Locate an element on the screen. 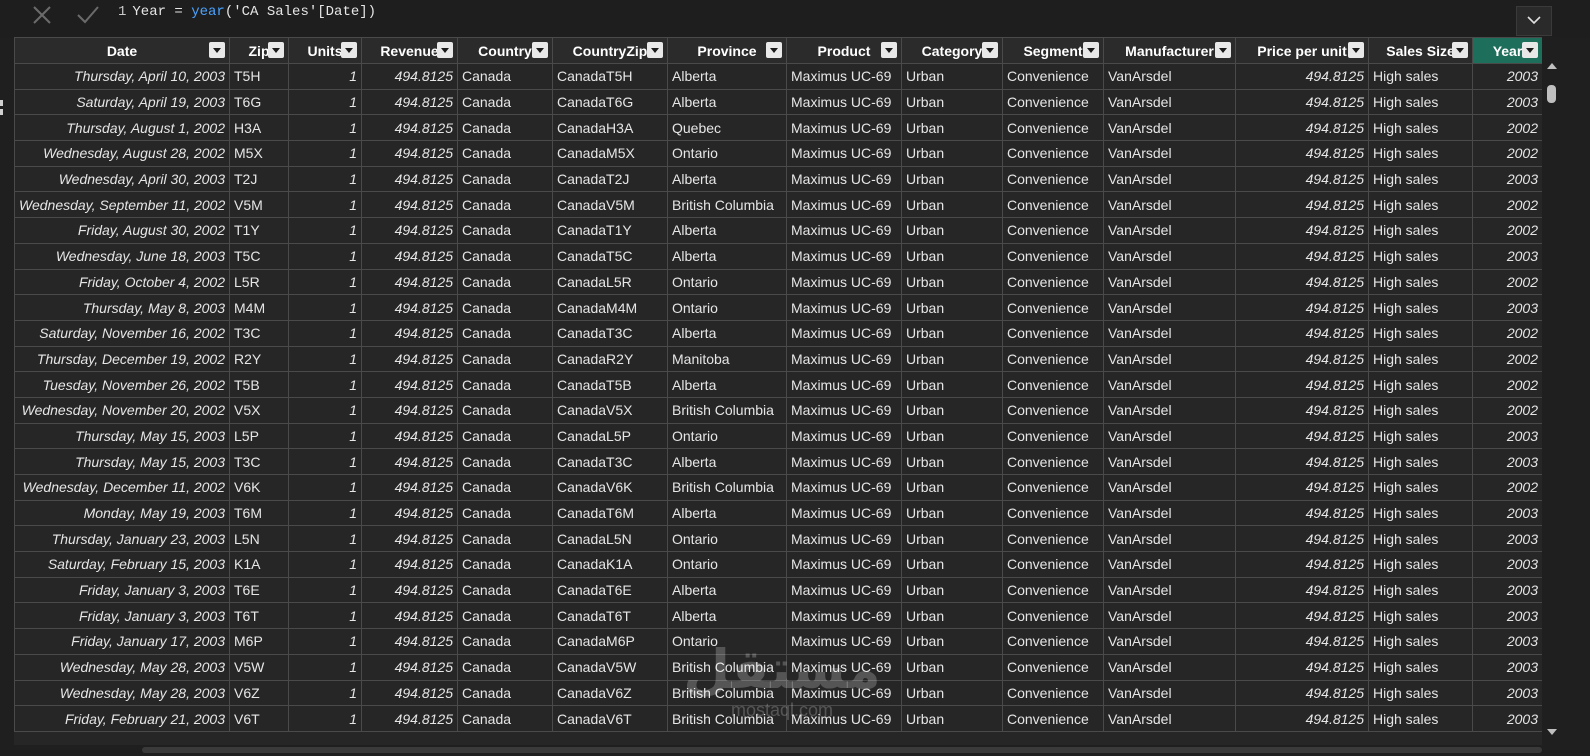 This screenshot has height=756, width=1590. cell-countryzip: CanadaK1A is located at coordinates (610, 564).